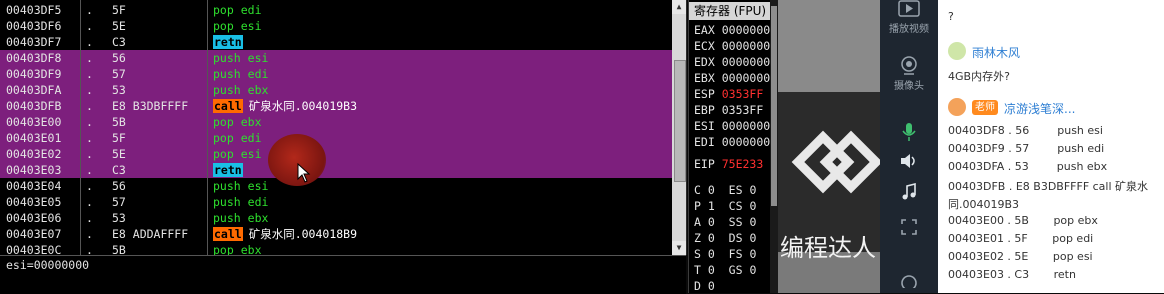  I want to click on disasm-row: 00403E00. 5B pop ebx, so click(336, 122).